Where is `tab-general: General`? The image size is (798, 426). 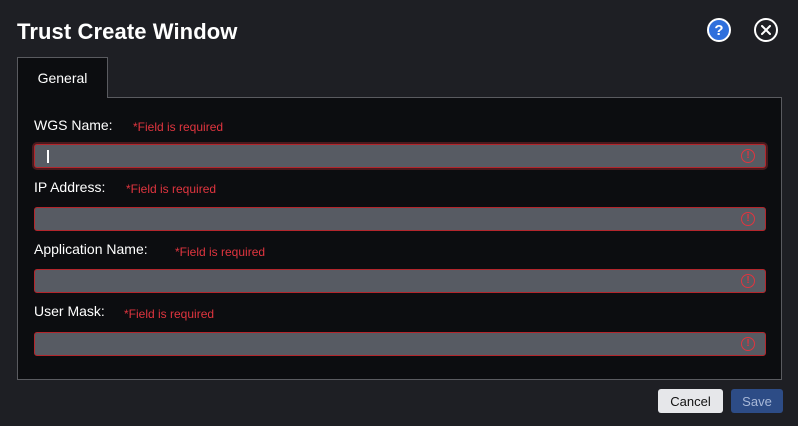
tab-general: General is located at coordinates (62, 77).